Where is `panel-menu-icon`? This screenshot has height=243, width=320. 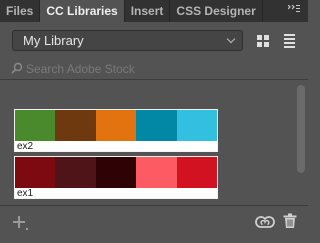 panel-menu-icon is located at coordinates (293, 11).